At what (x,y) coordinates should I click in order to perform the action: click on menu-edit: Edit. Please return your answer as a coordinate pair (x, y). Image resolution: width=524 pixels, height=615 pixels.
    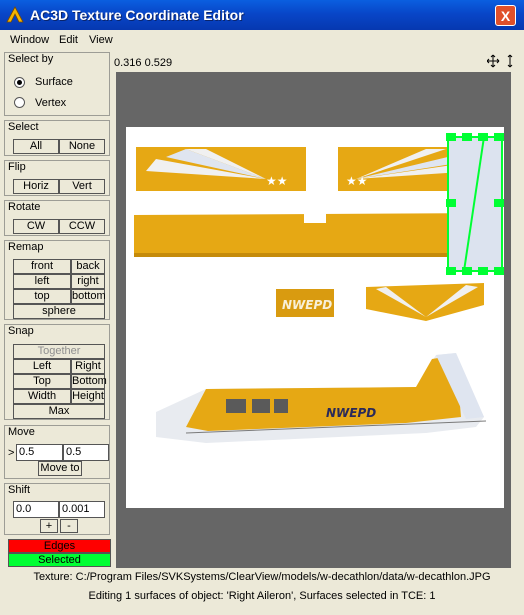
    Looking at the image, I should click on (68, 40).